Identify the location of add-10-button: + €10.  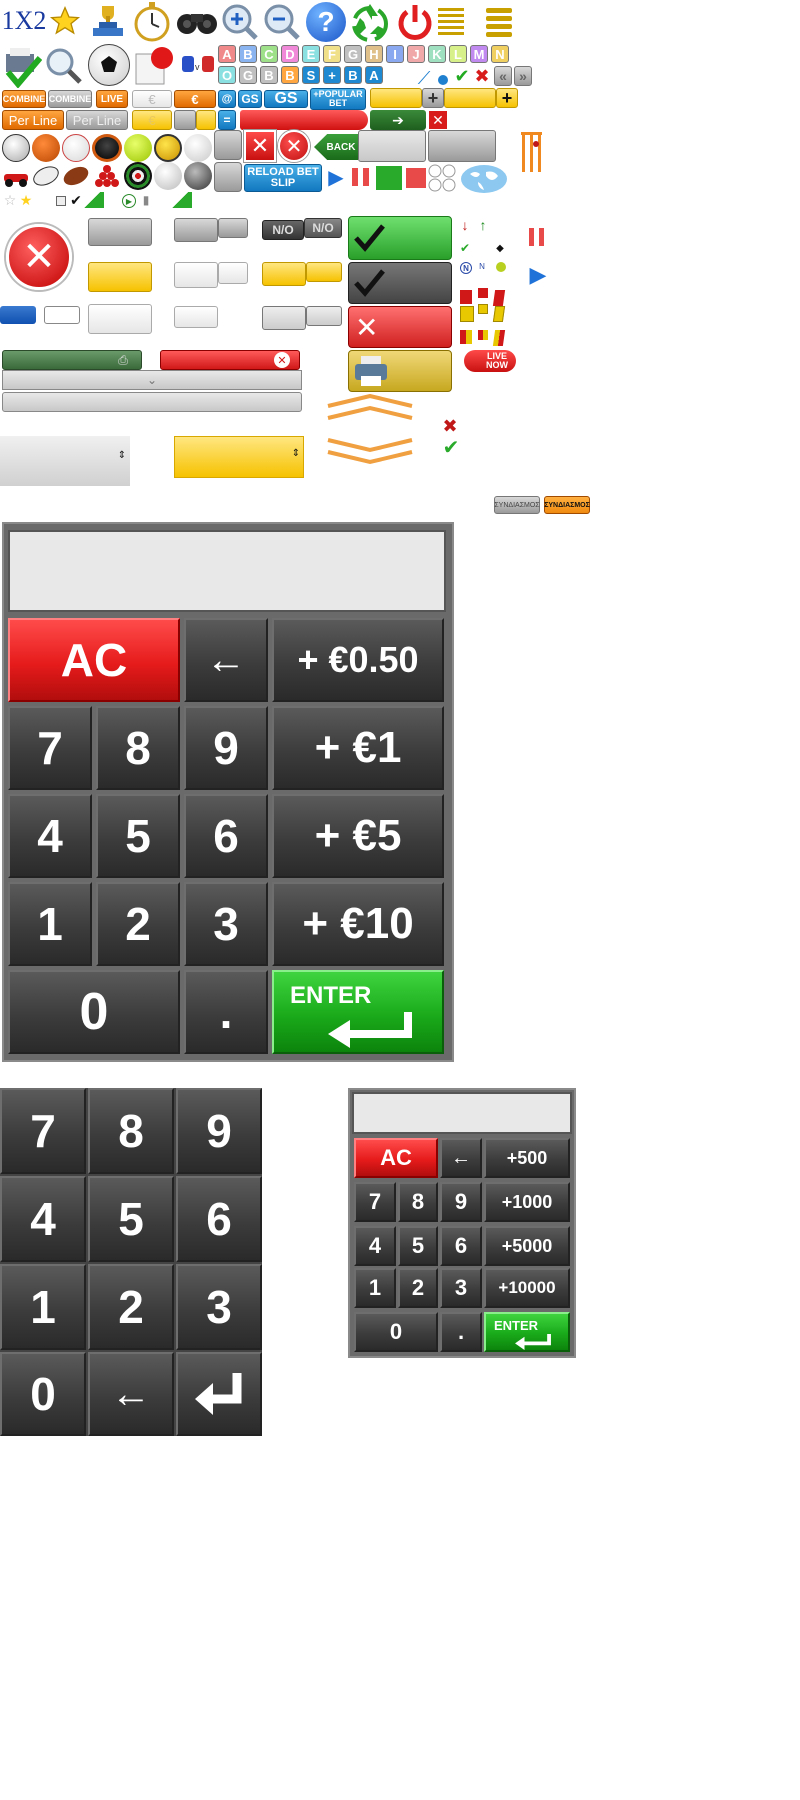
(358, 924).